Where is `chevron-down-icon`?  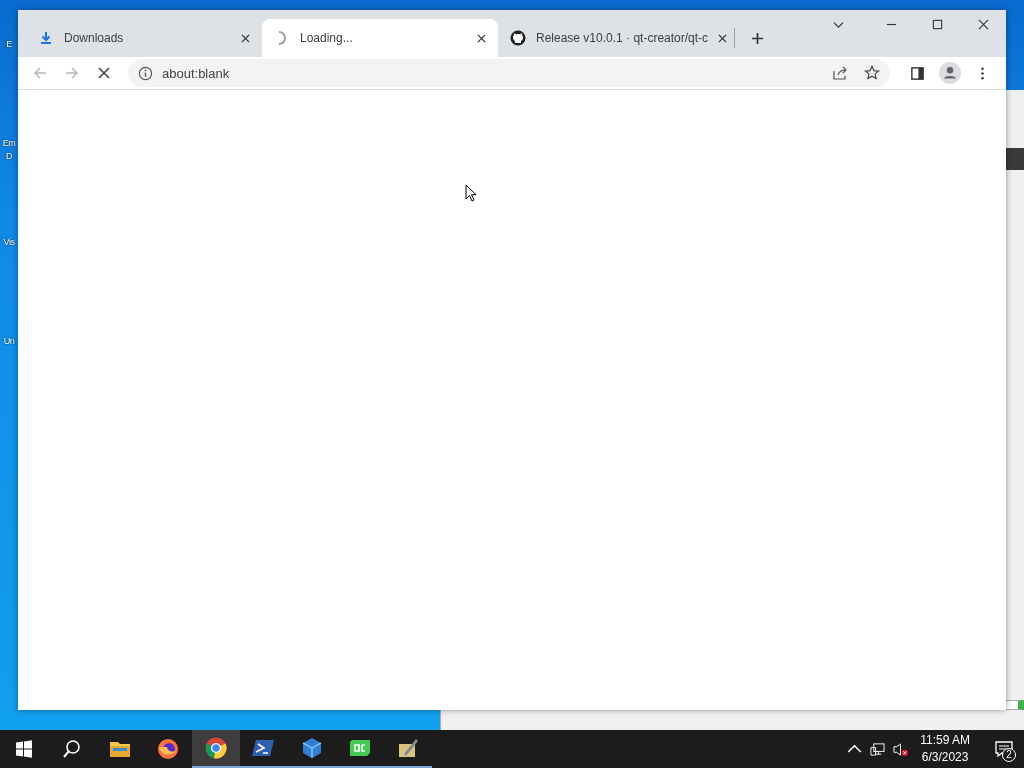
chevron-down-icon is located at coordinates (838, 24).